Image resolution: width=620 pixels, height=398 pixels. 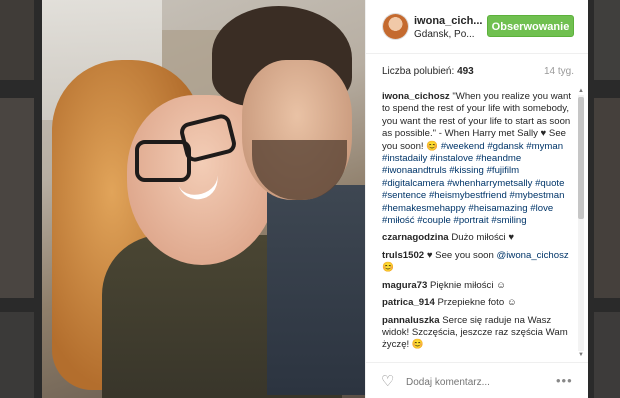 What do you see at coordinates (581, 91) in the screenshot?
I see `scroll-up-icon: ▲` at bounding box center [581, 91].